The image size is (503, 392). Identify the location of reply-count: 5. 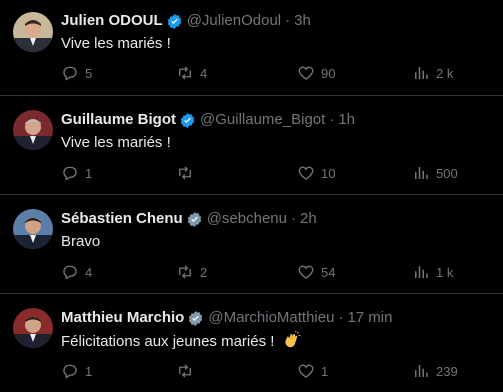
(89, 73).